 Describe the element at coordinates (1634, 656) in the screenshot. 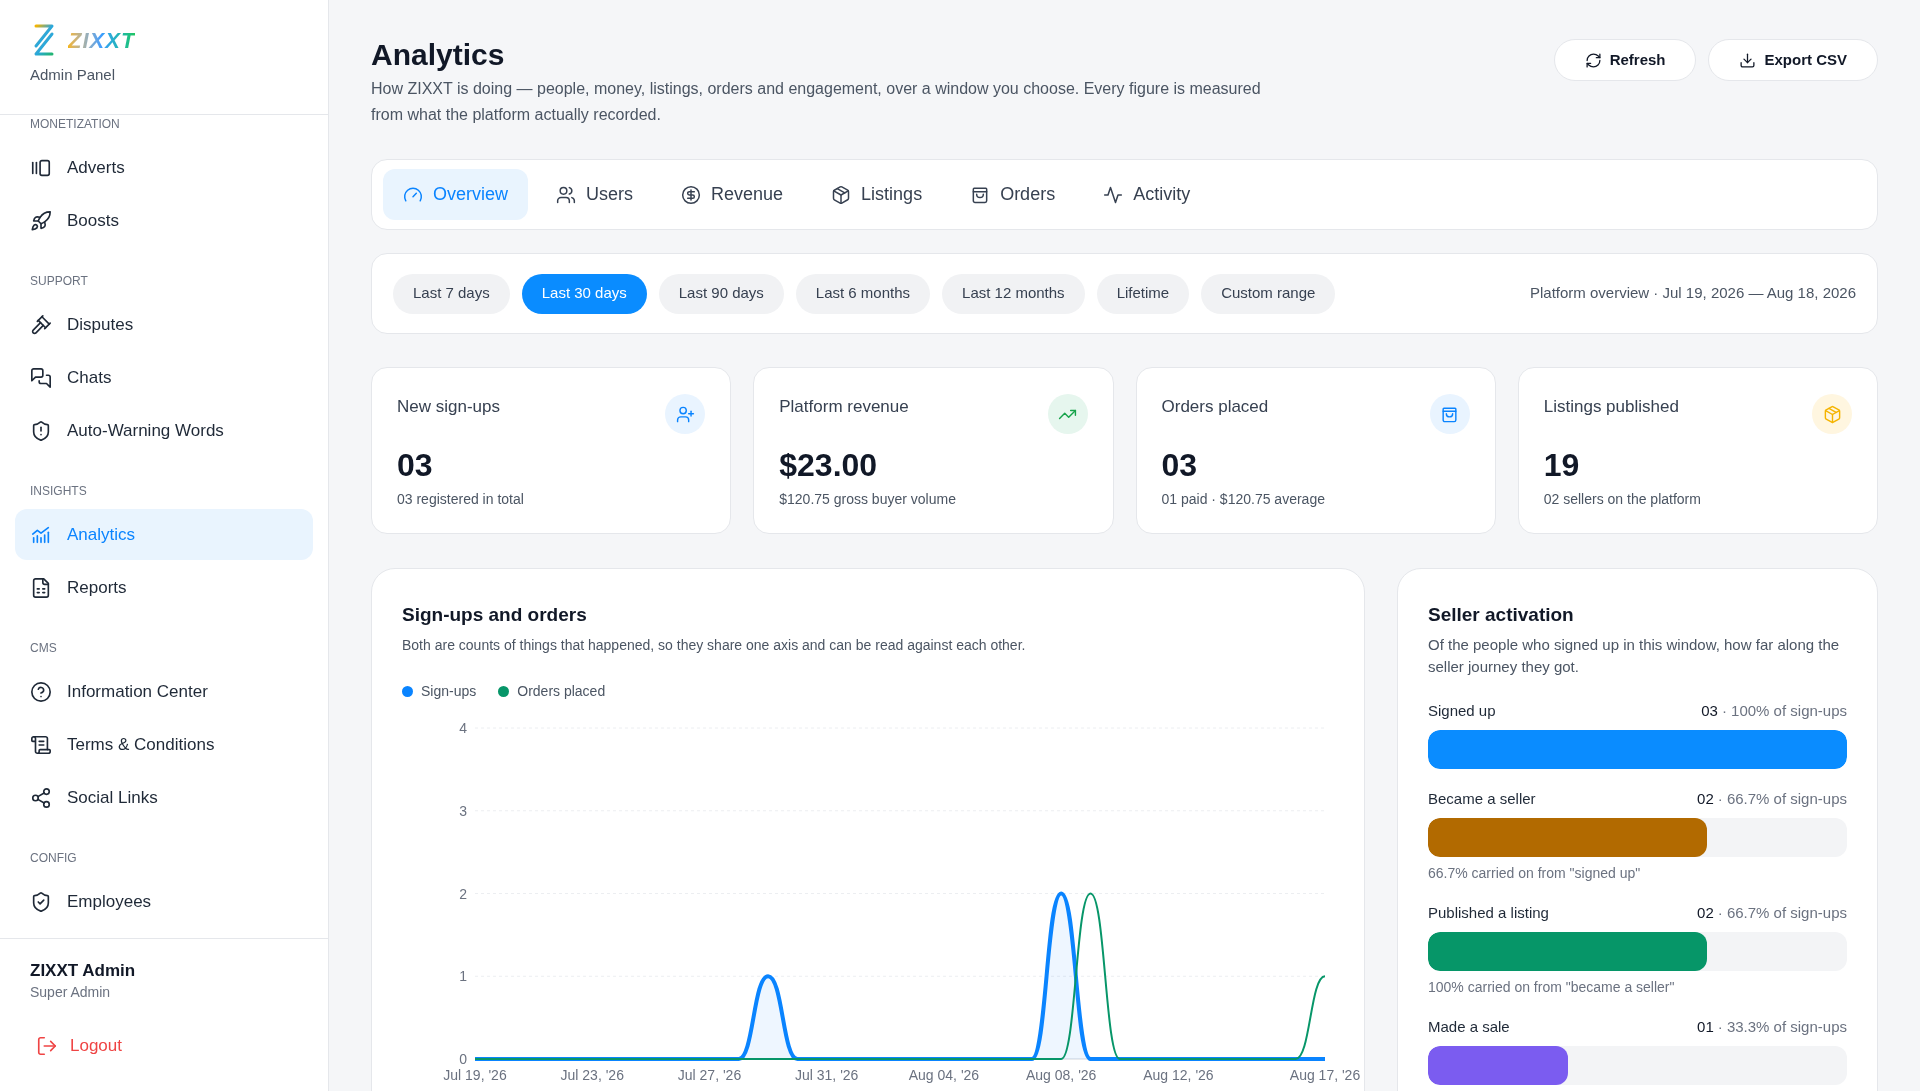

I see `funnel-description: Of the people who signed up in this window, how far along the seller journey they got.` at that location.